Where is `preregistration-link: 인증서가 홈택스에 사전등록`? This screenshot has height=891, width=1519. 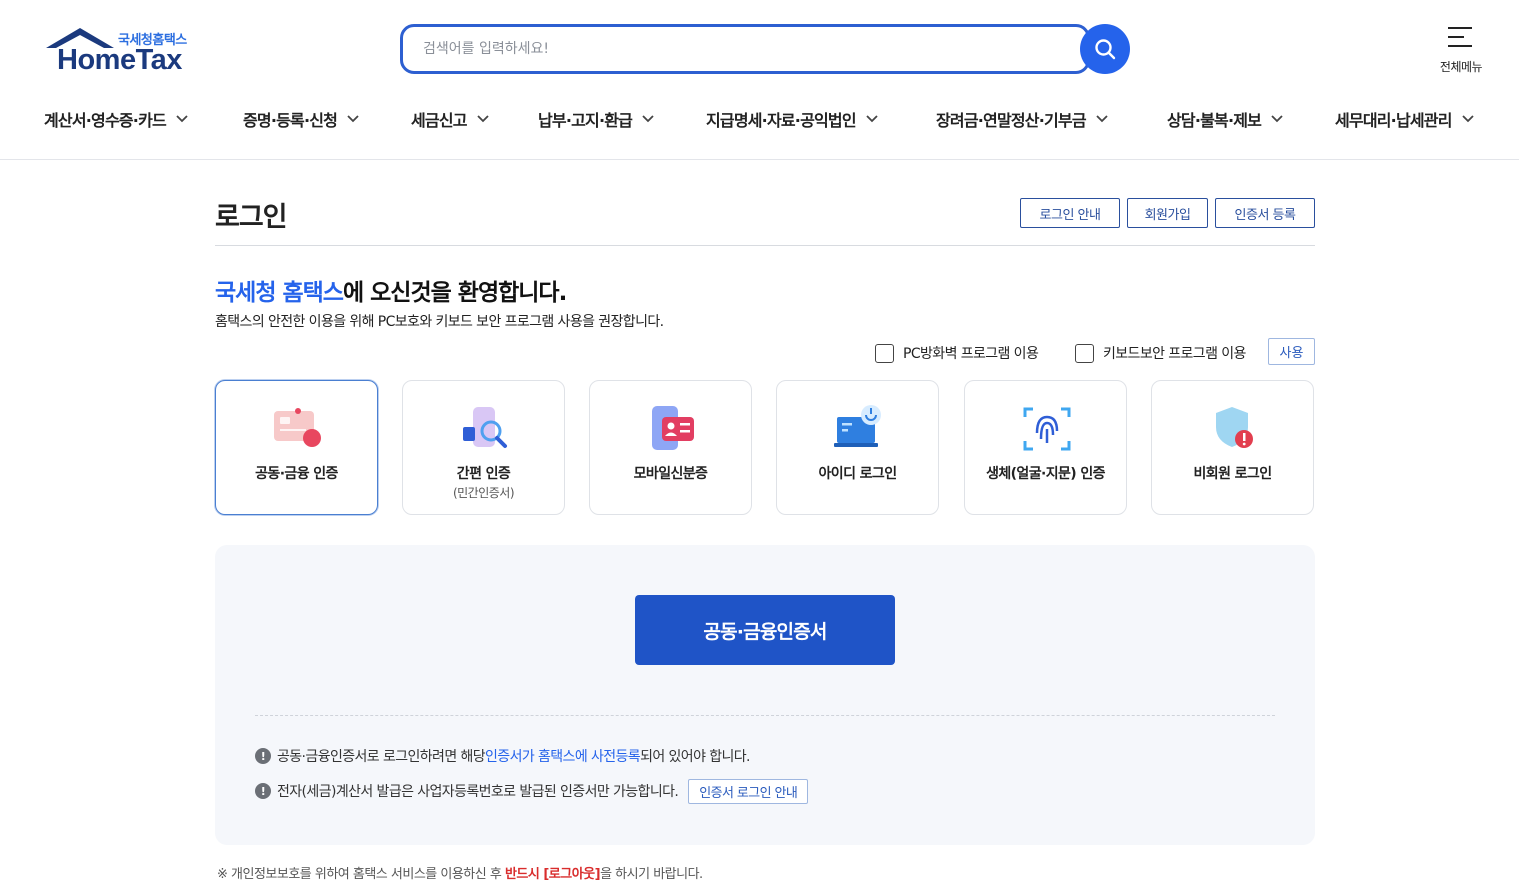
preregistration-link: 인증서가 홈택스에 사전등록 is located at coordinates (563, 756).